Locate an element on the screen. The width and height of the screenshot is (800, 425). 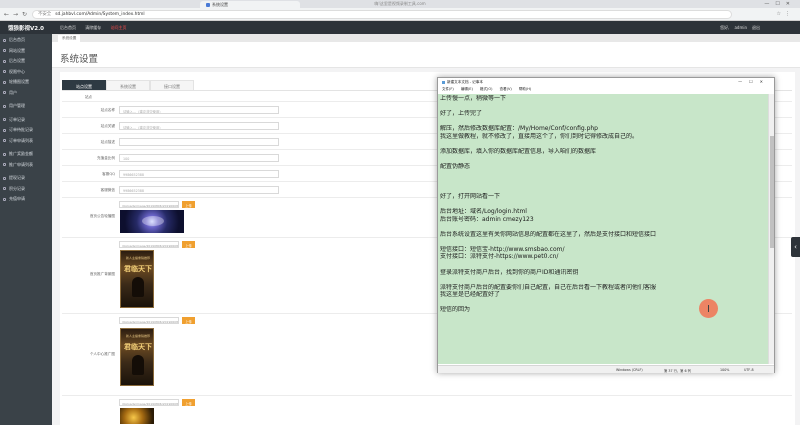
notepad-titlebar: 新建文本文档 - 记事本 is located at coordinates (606, 82).